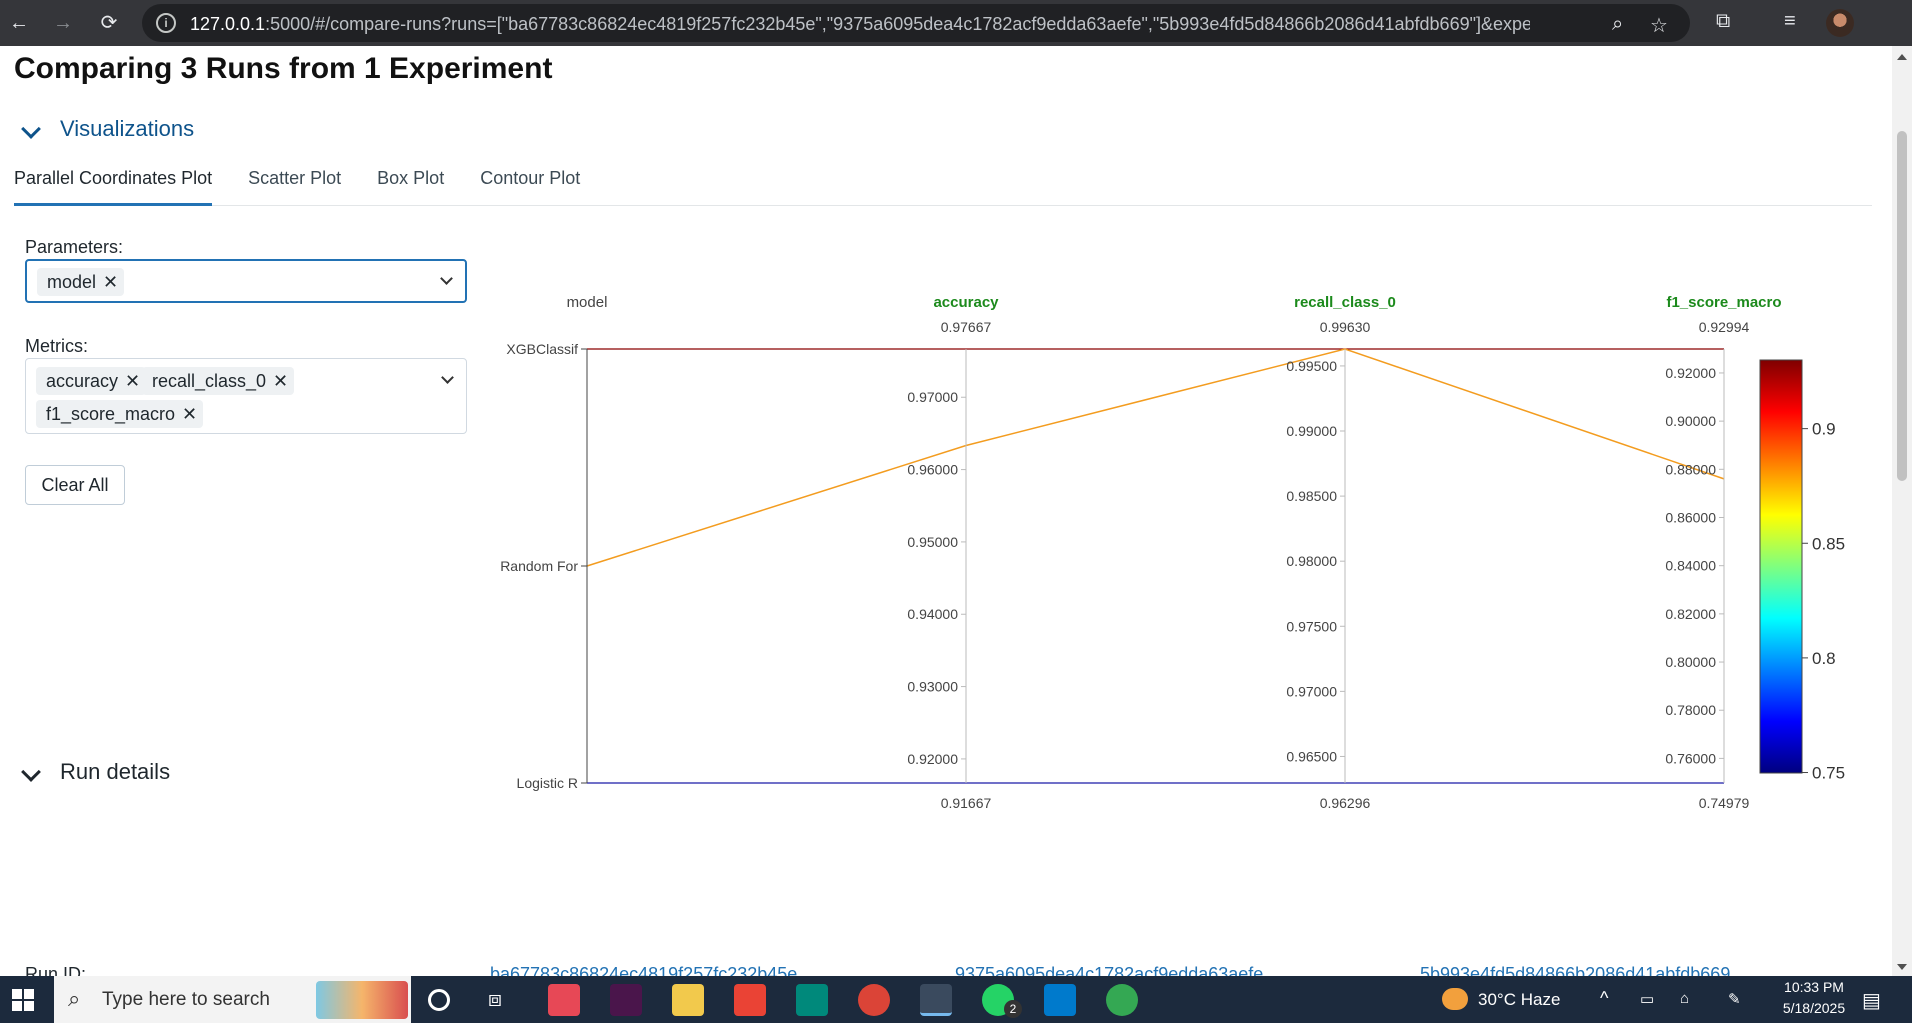  Describe the element at coordinates (1724, 803) in the screenshot. I see `axis-bottom-label: 0.74979` at that location.